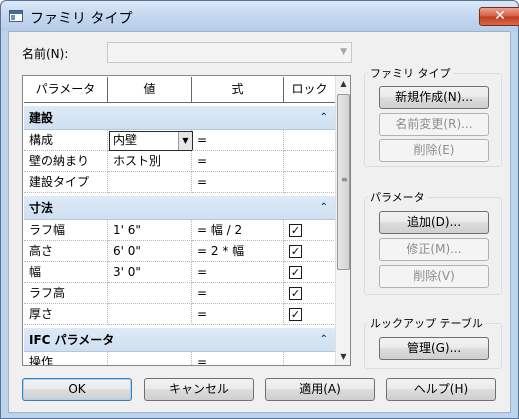  I want to click on table-row: 建設タイプ =, so click(180, 182).